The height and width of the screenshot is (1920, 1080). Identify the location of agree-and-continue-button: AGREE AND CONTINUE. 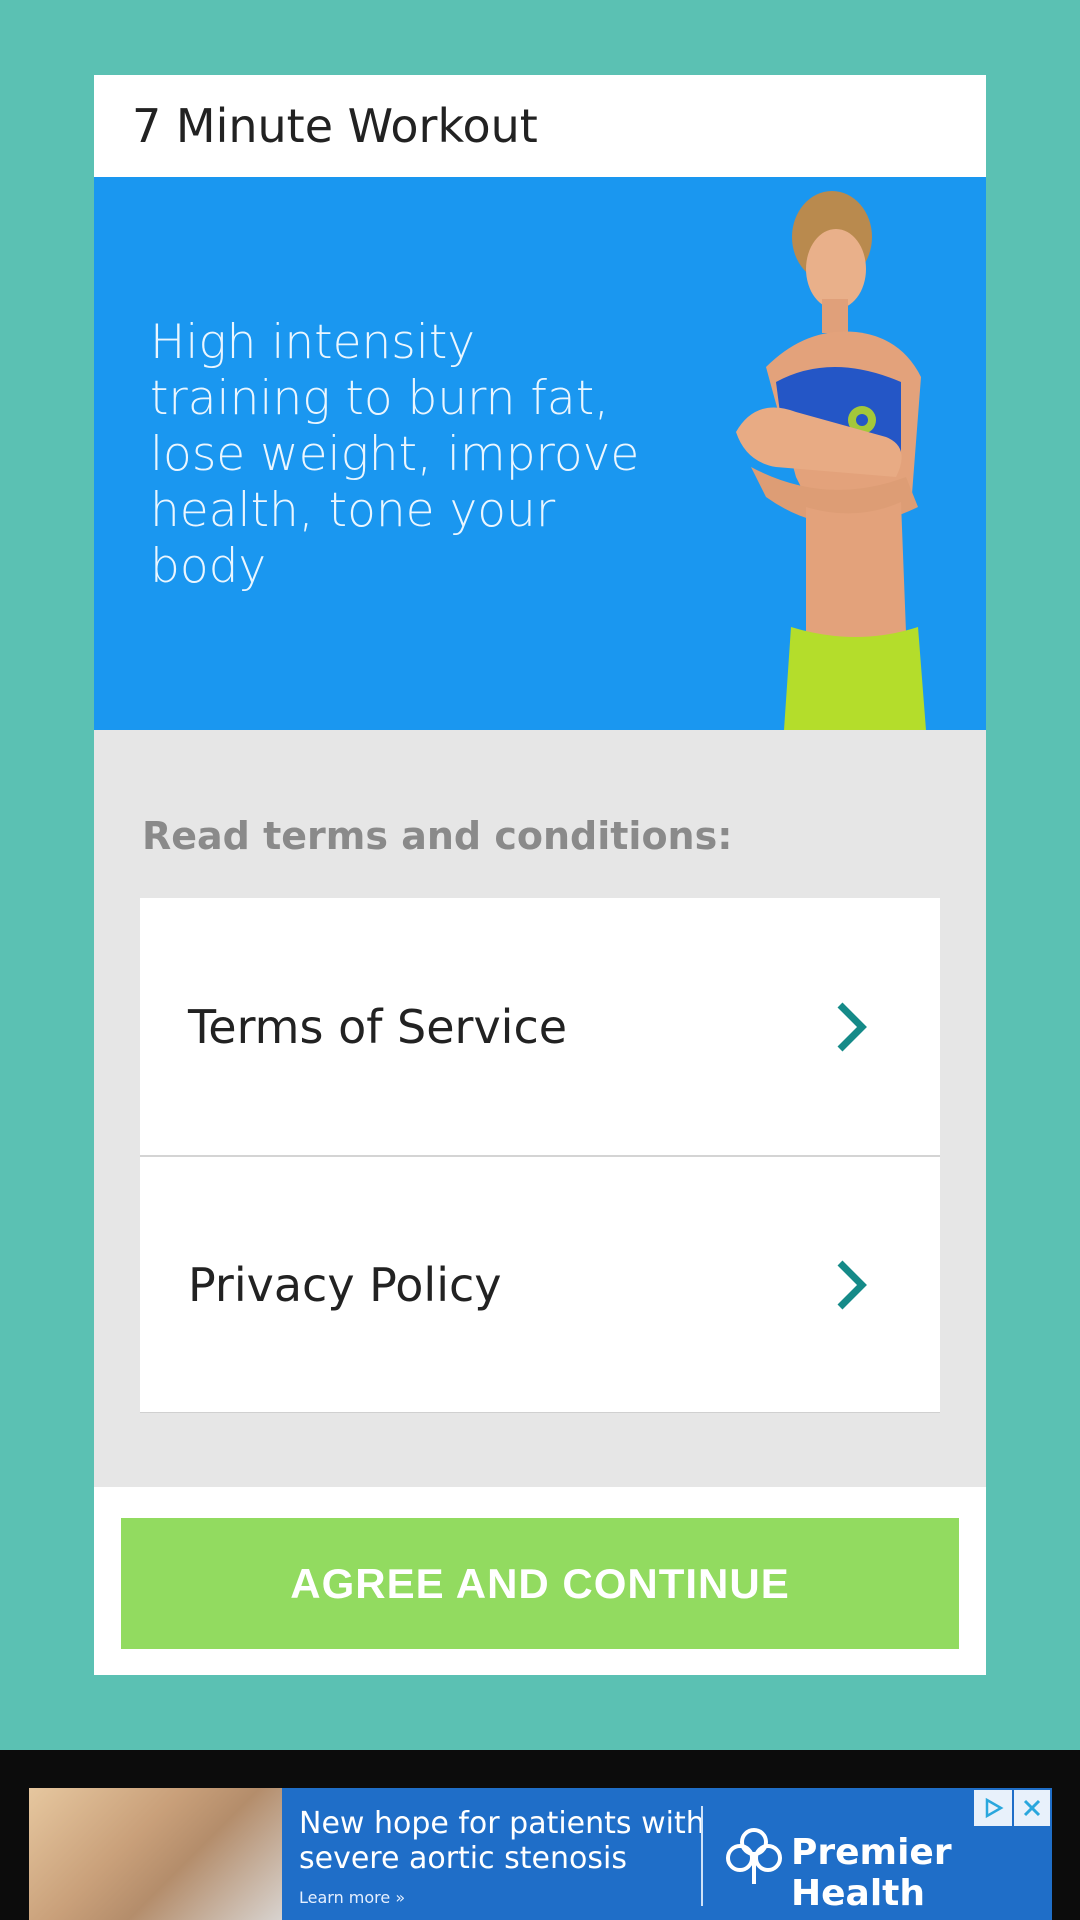
(540, 1583).